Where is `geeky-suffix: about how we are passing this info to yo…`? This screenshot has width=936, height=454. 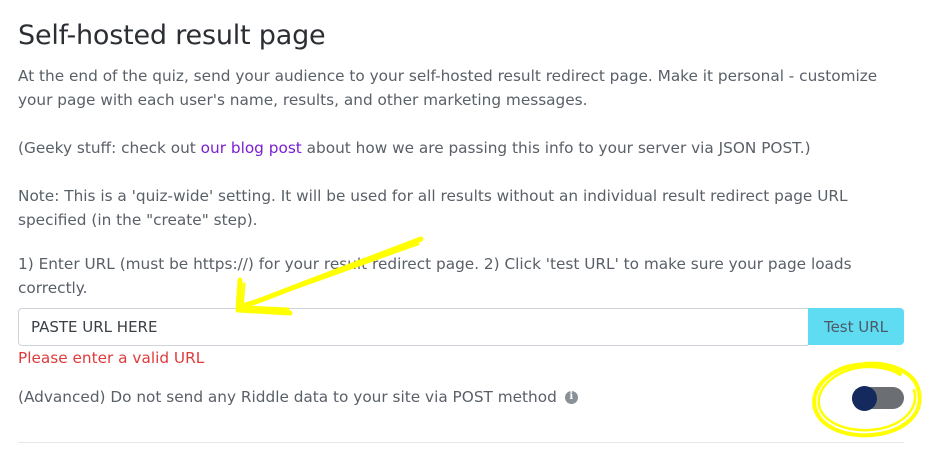 geeky-suffix: about how we are passing this info to yo… is located at coordinates (556, 148).